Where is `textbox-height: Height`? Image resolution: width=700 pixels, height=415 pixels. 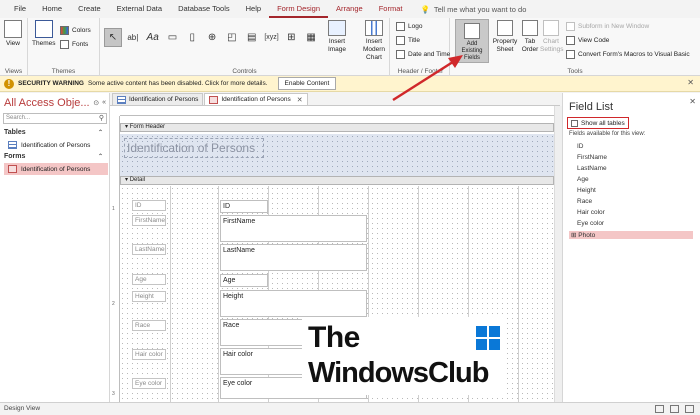
textbox-height: Height is located at coordinates (293, 303).